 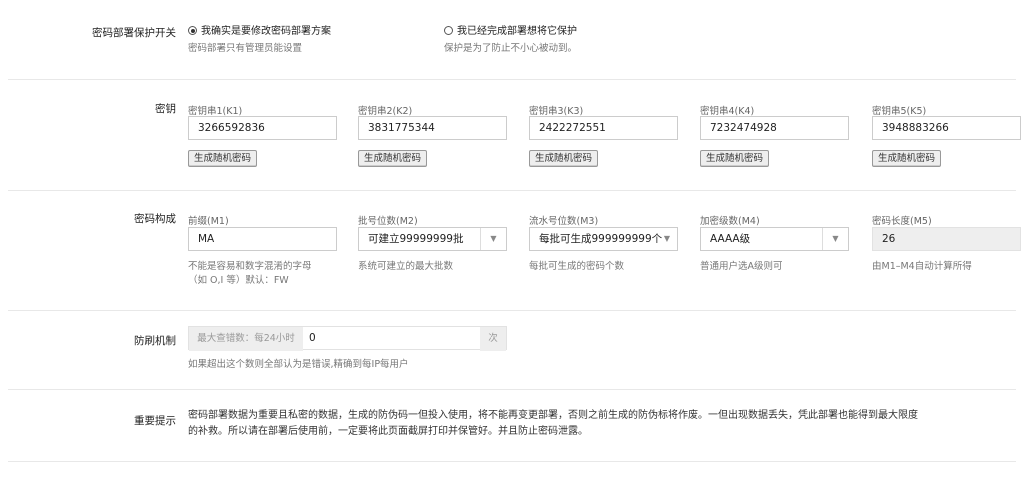 What do you see at coordinates (946, 128) in the screenshot?
I see `key5-input: 3948883266` at bounding box center [946, 128].